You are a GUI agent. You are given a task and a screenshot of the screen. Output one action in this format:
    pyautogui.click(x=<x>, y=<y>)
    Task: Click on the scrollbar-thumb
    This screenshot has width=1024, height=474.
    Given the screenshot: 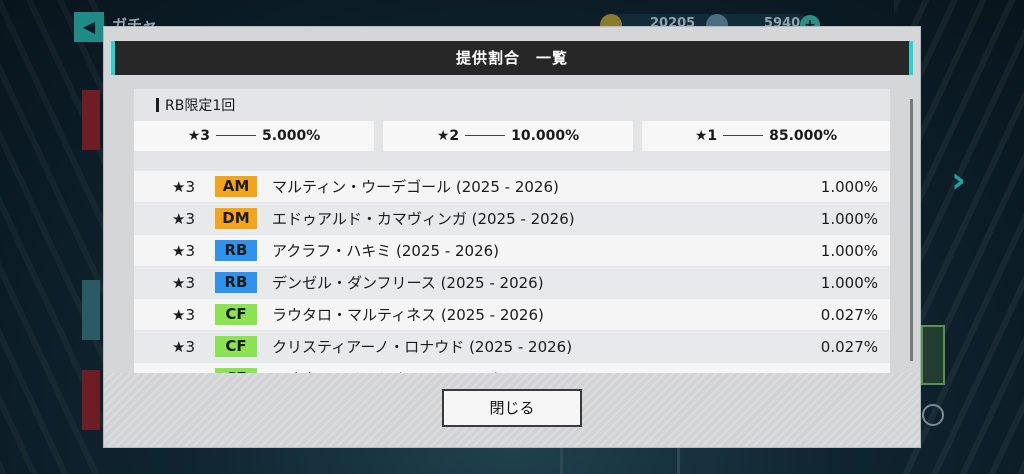 What is the action you would take?
    pyautogui.click(x=911, y=230)
    